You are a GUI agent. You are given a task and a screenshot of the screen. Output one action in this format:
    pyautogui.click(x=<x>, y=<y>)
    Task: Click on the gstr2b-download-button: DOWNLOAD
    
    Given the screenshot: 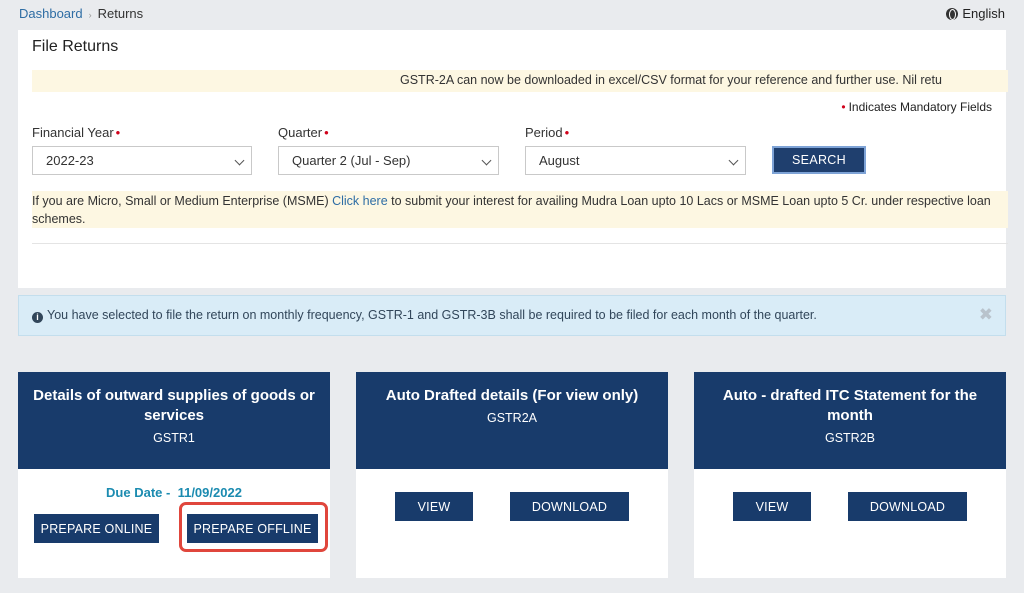 What is the action you would take?
    pyautogui.click(x=907, y=506)
    